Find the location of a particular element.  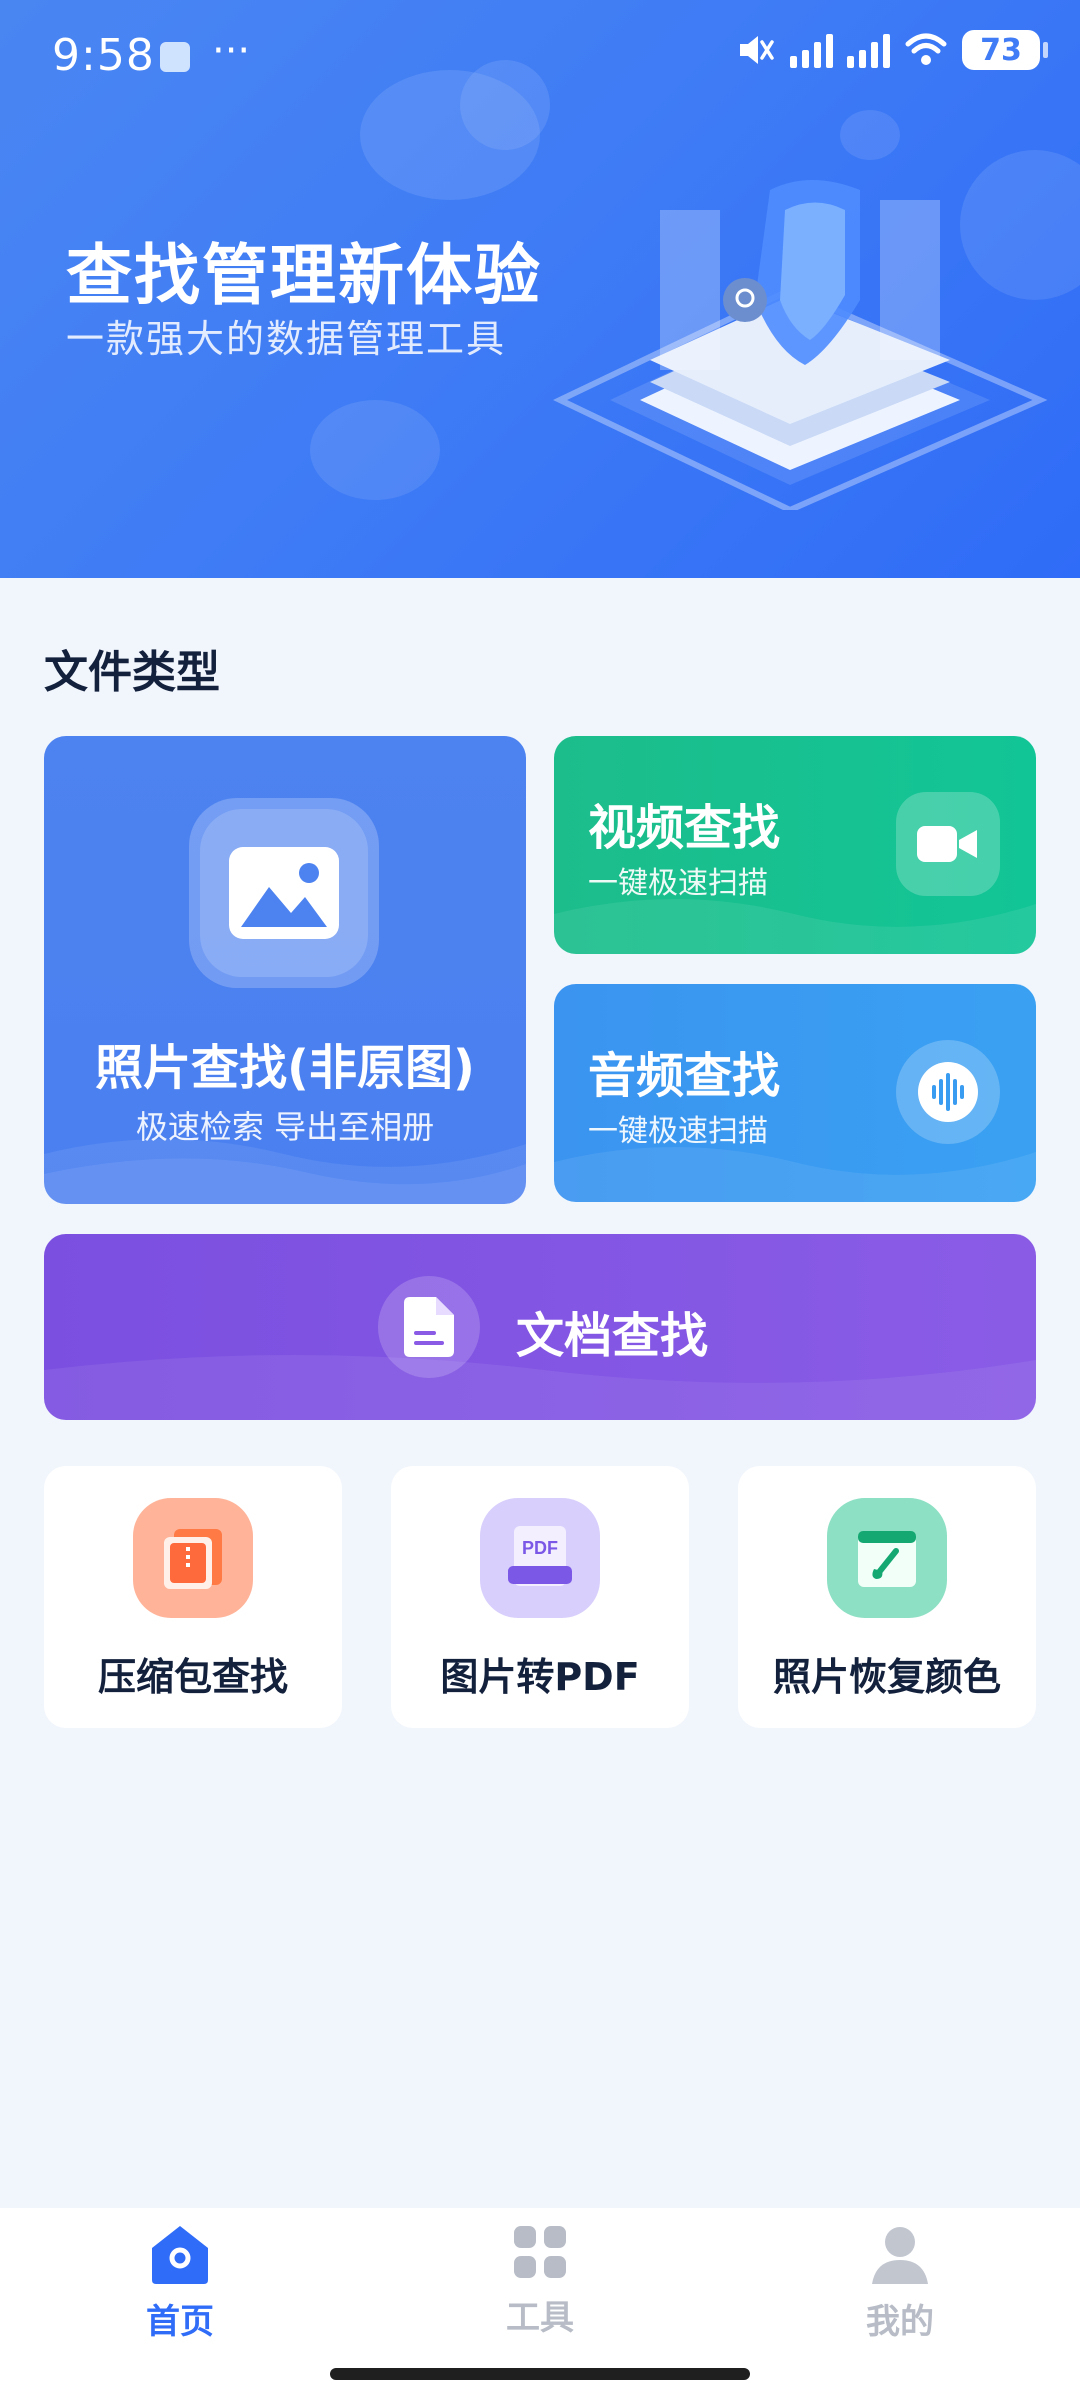

home-icon is located at coordinates (180, 2255).